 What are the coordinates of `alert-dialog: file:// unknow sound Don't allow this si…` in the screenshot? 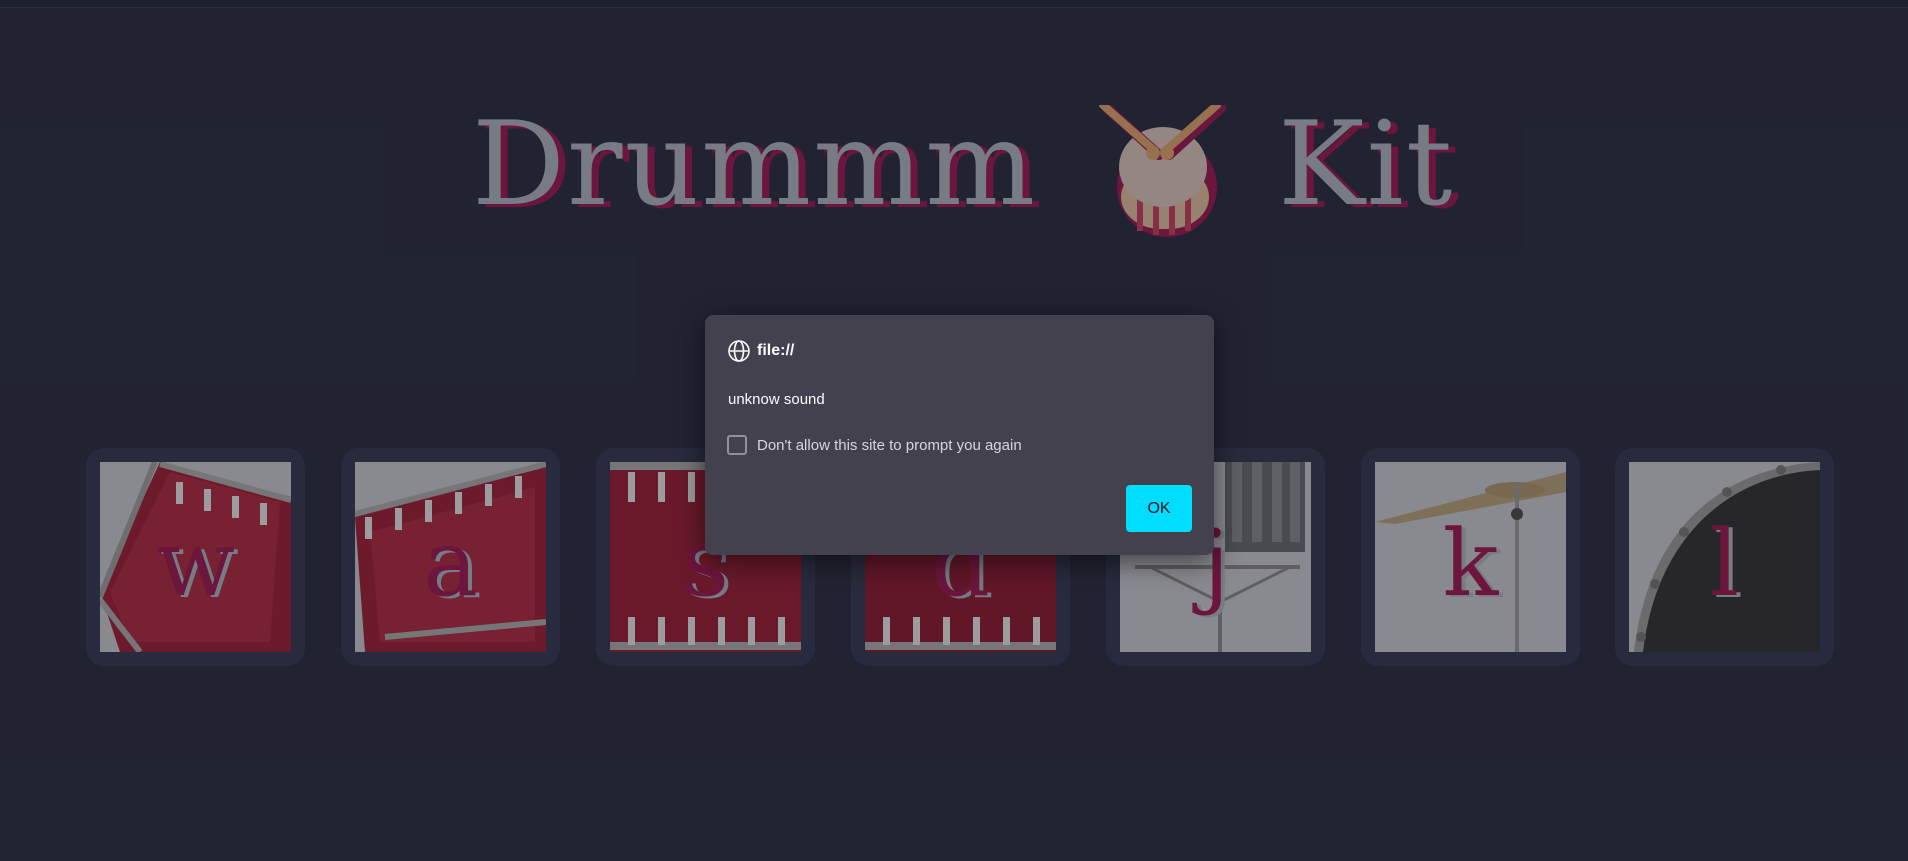 It's located at (959, 435).